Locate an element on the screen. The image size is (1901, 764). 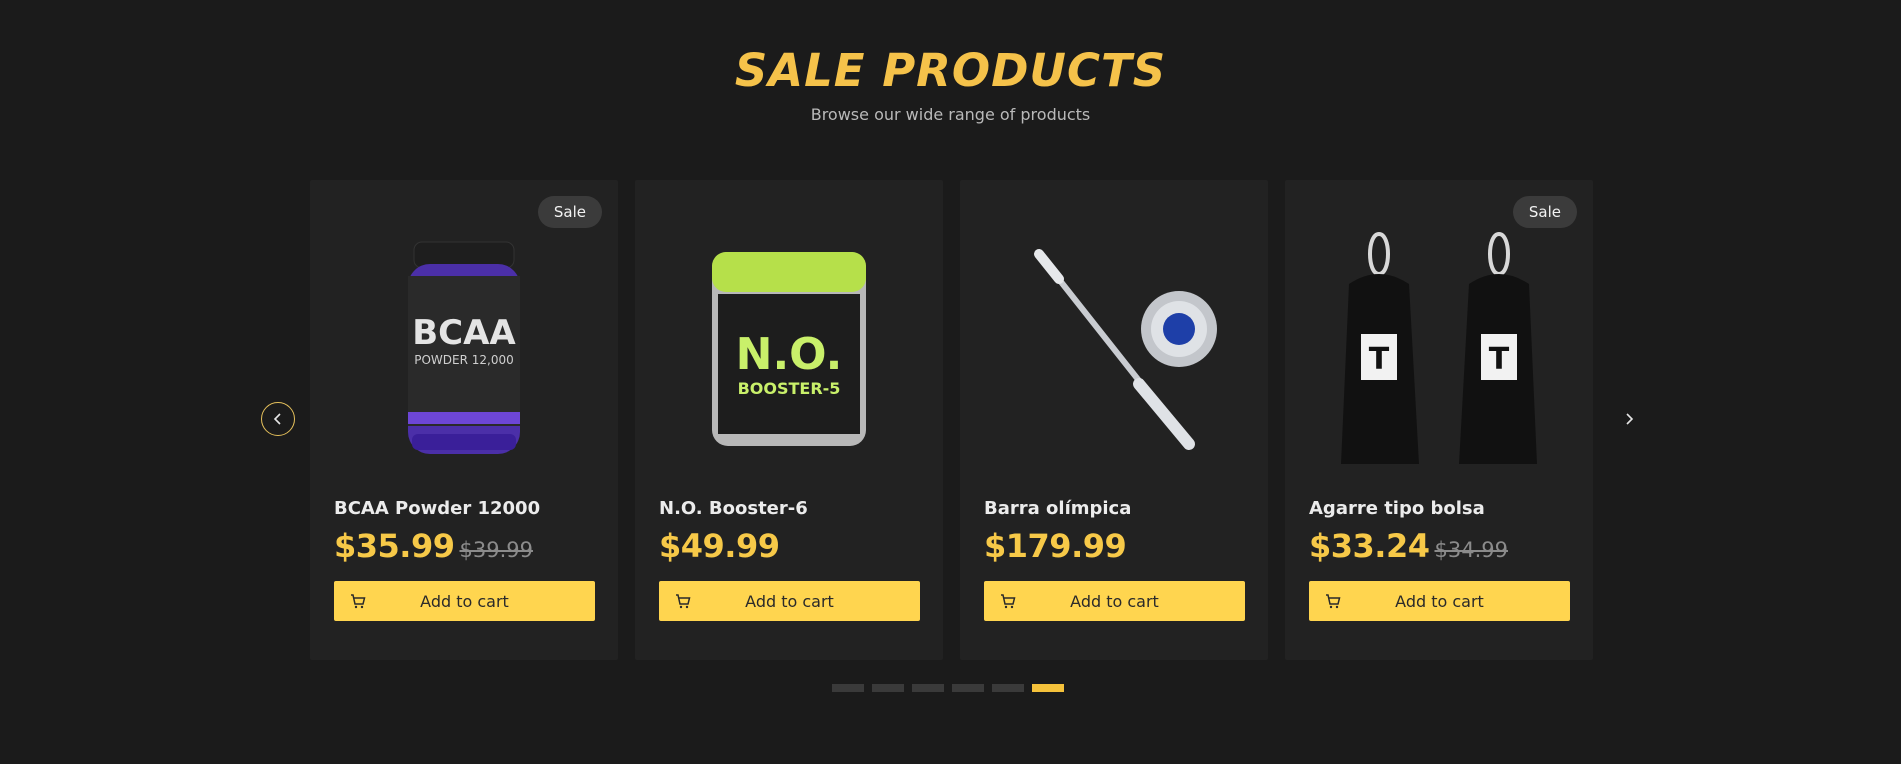
product-image: T T is located at coordinates (1439, 349).